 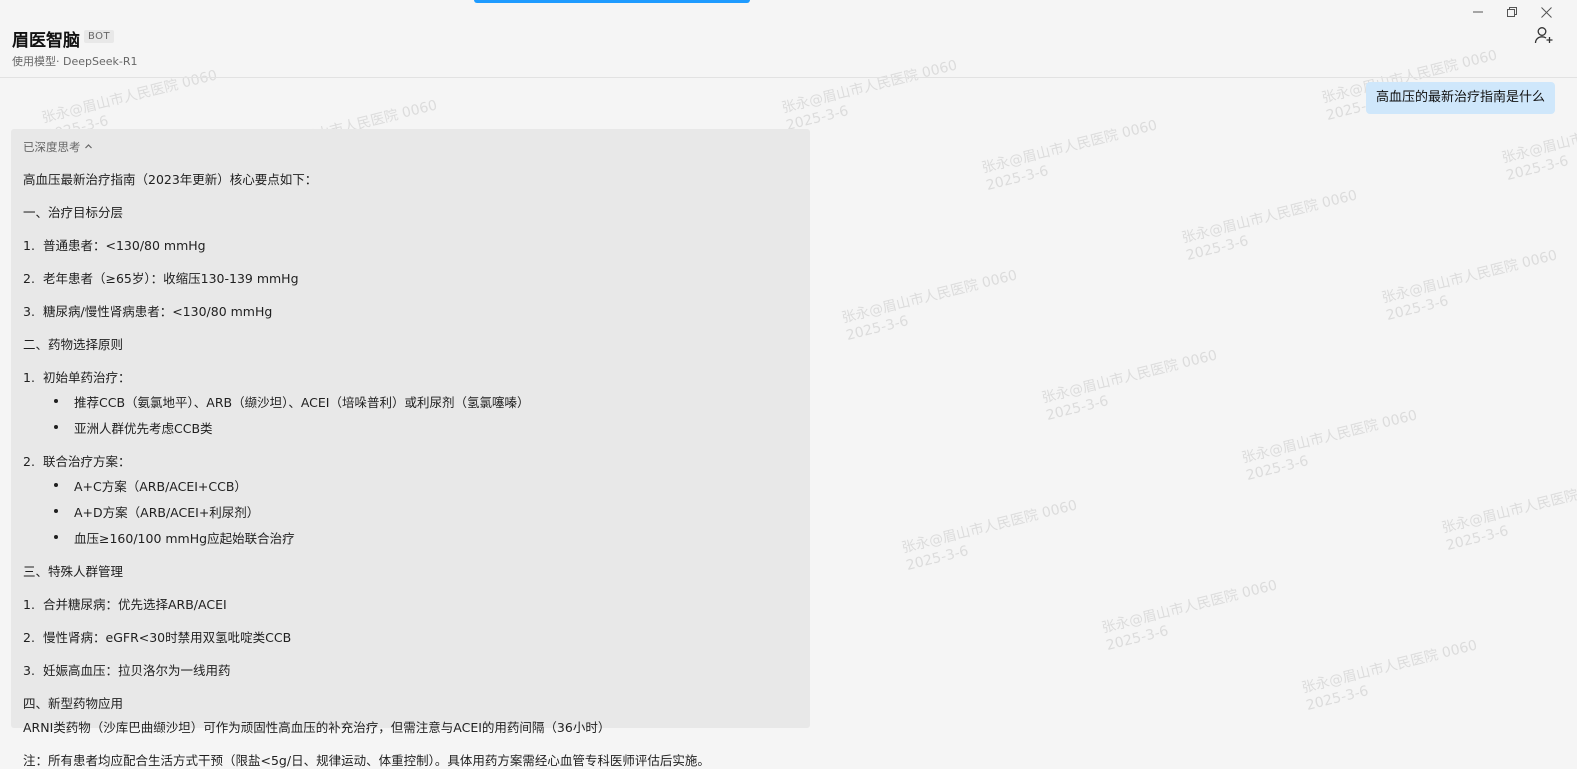 What do you see at coordinates (410, 147) in the screenshot?
I see `deep-think-toggle: 已深度思考` at bounding box center [410, 147].